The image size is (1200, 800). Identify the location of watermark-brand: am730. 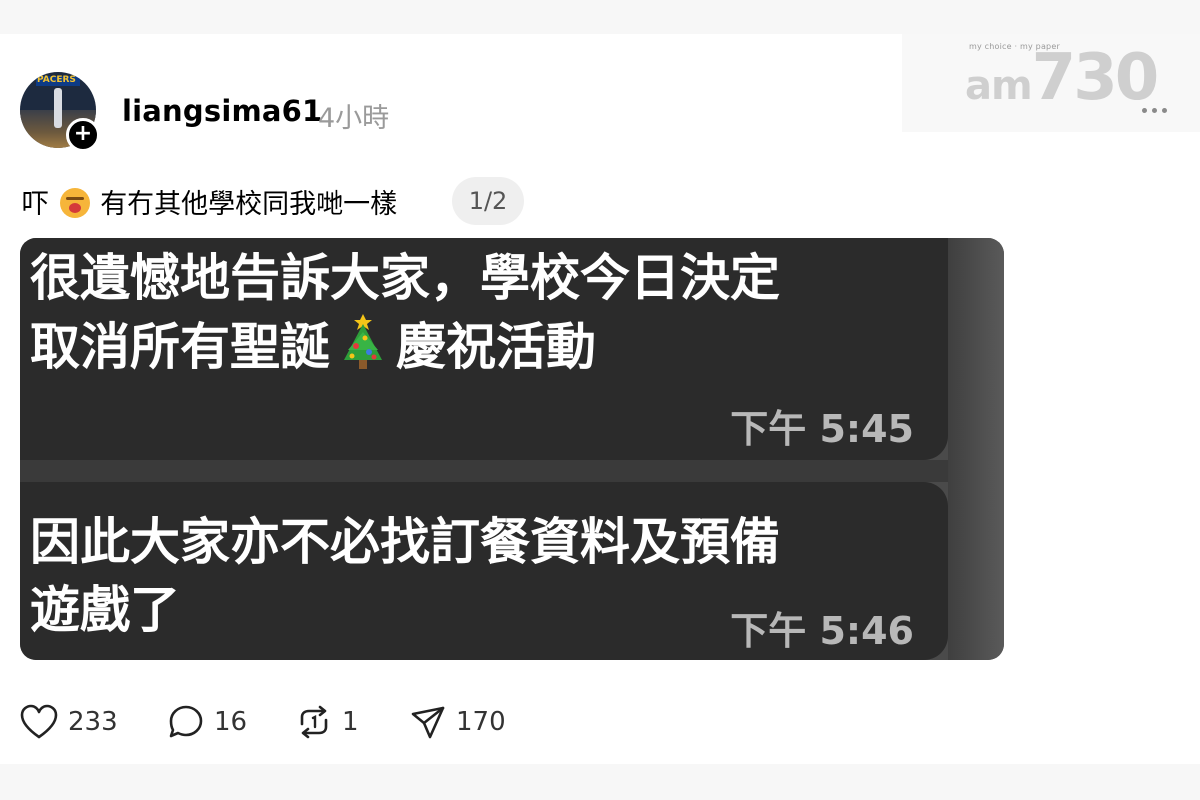
(1062, 78).